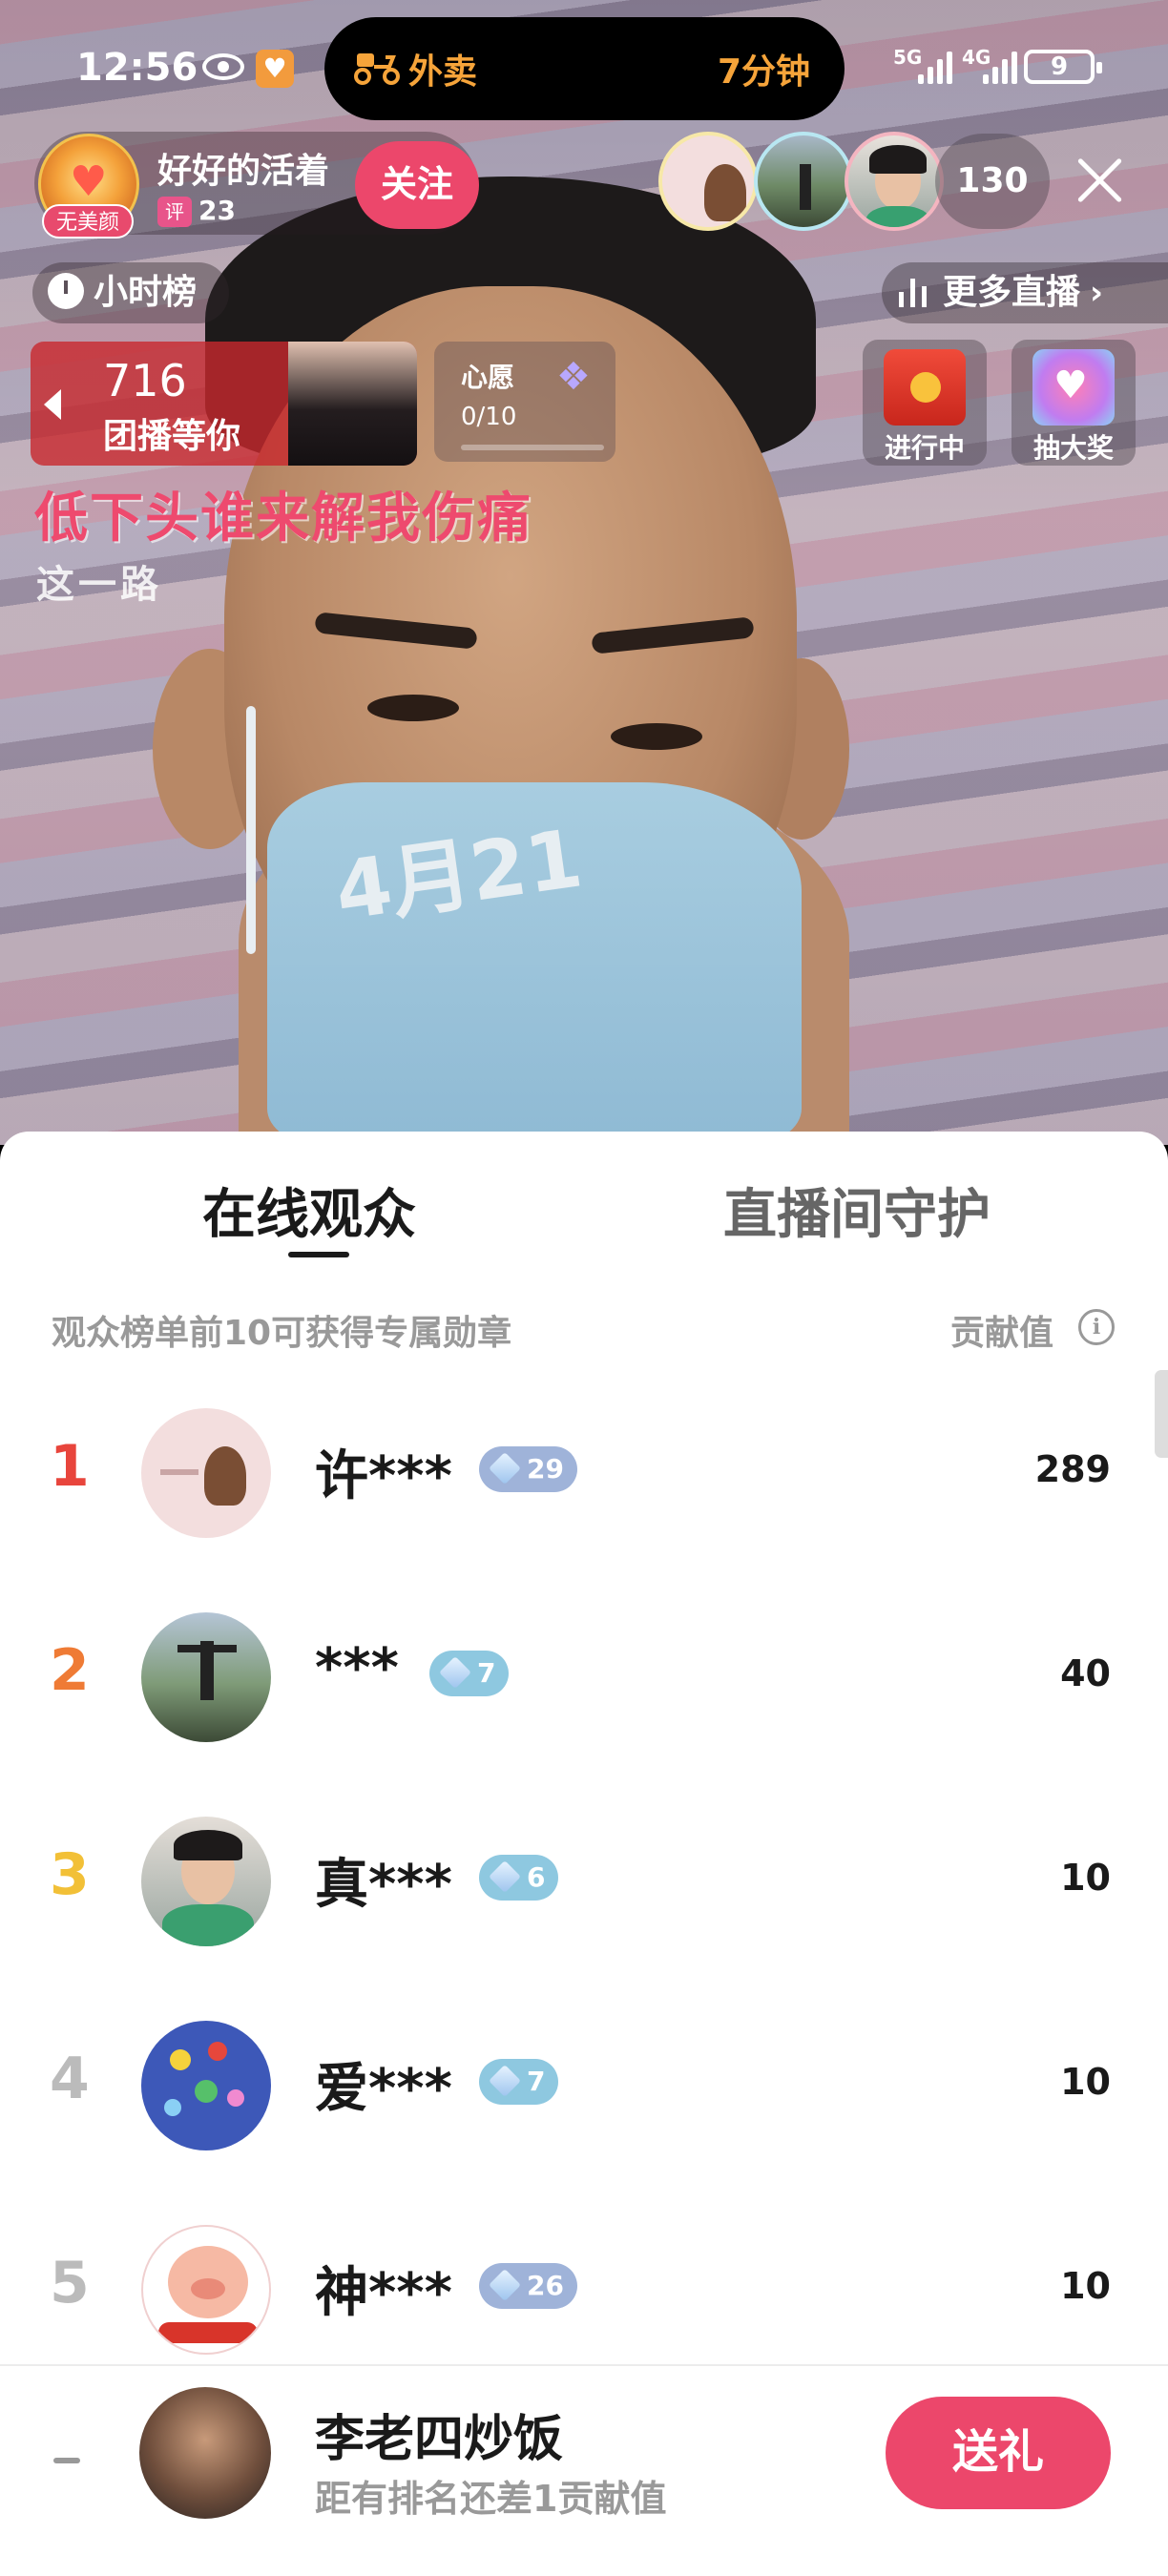  What do you see at coordinates (172, 436) in the screenshot?
I see `group-label: 团播等你` at bounding box center [172, 436].